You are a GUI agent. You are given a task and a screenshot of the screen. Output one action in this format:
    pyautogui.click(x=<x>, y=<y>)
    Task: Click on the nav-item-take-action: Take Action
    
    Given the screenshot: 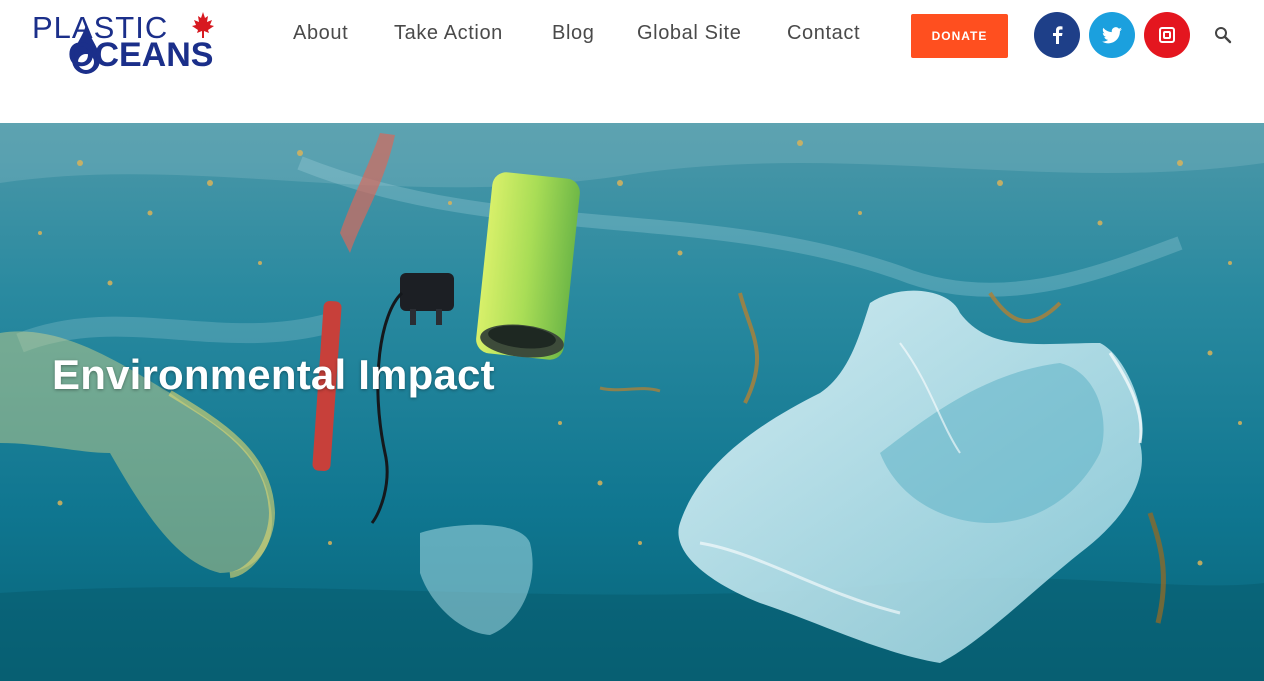 What is the action you would take?
    pyautogui.click(x=448, y=33)
    